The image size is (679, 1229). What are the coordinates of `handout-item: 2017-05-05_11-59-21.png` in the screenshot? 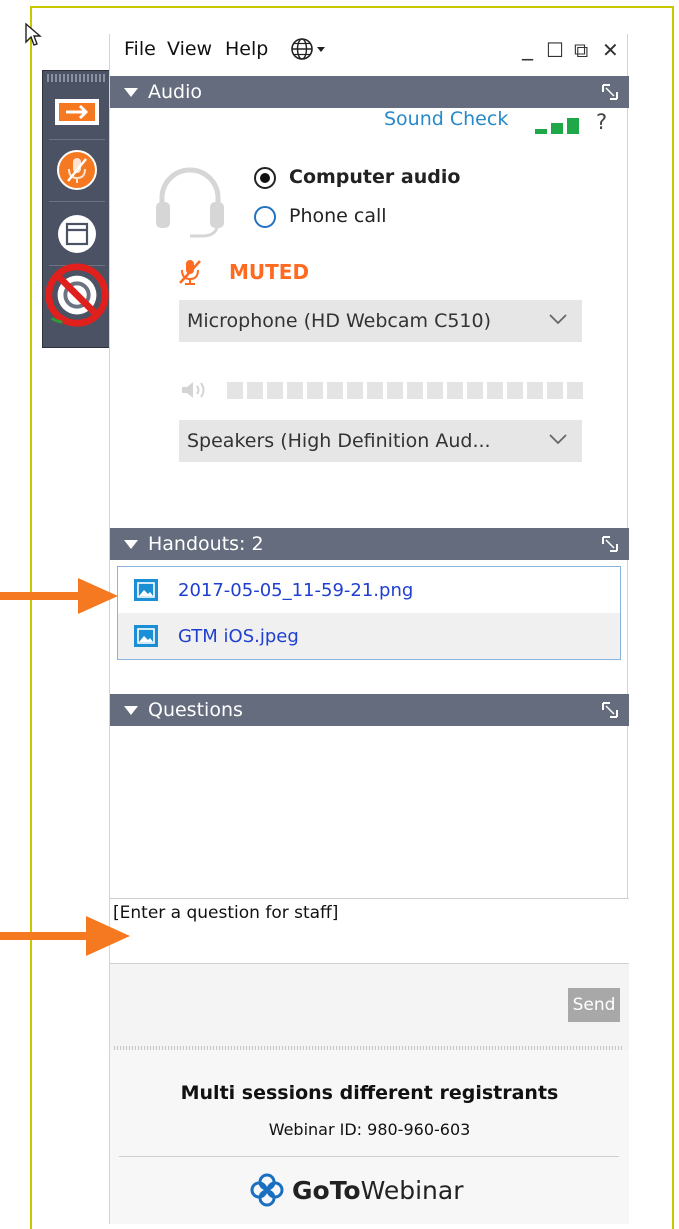 It's located at (369, 590).